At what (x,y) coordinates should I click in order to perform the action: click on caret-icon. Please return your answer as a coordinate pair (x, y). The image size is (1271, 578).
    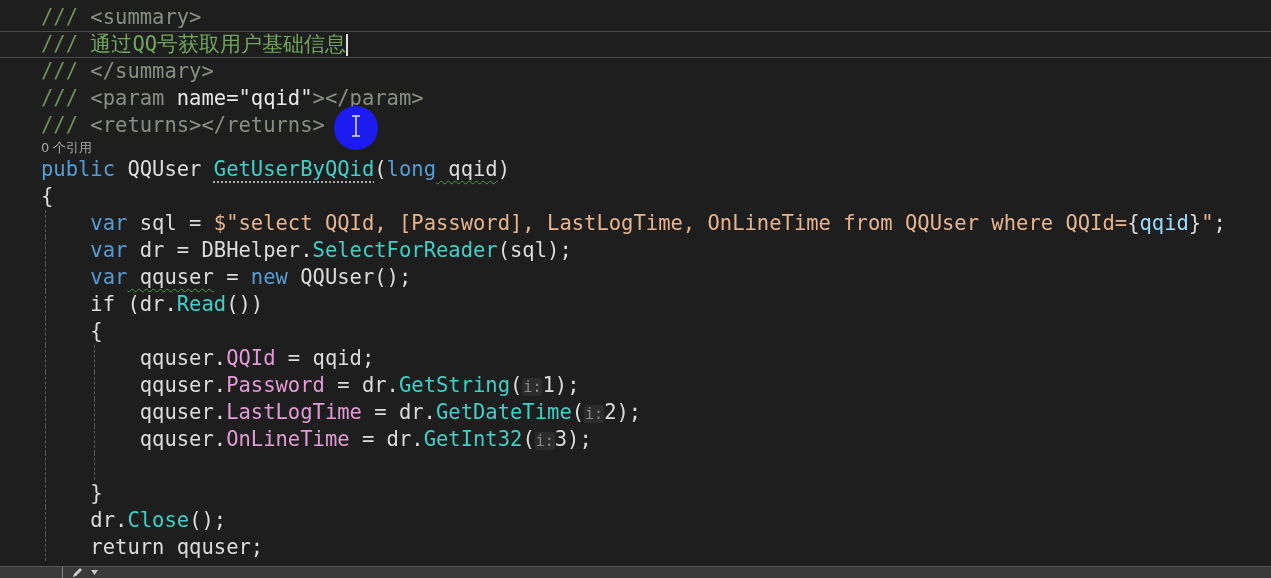
    Looking at the image, I should click on (94, 572).